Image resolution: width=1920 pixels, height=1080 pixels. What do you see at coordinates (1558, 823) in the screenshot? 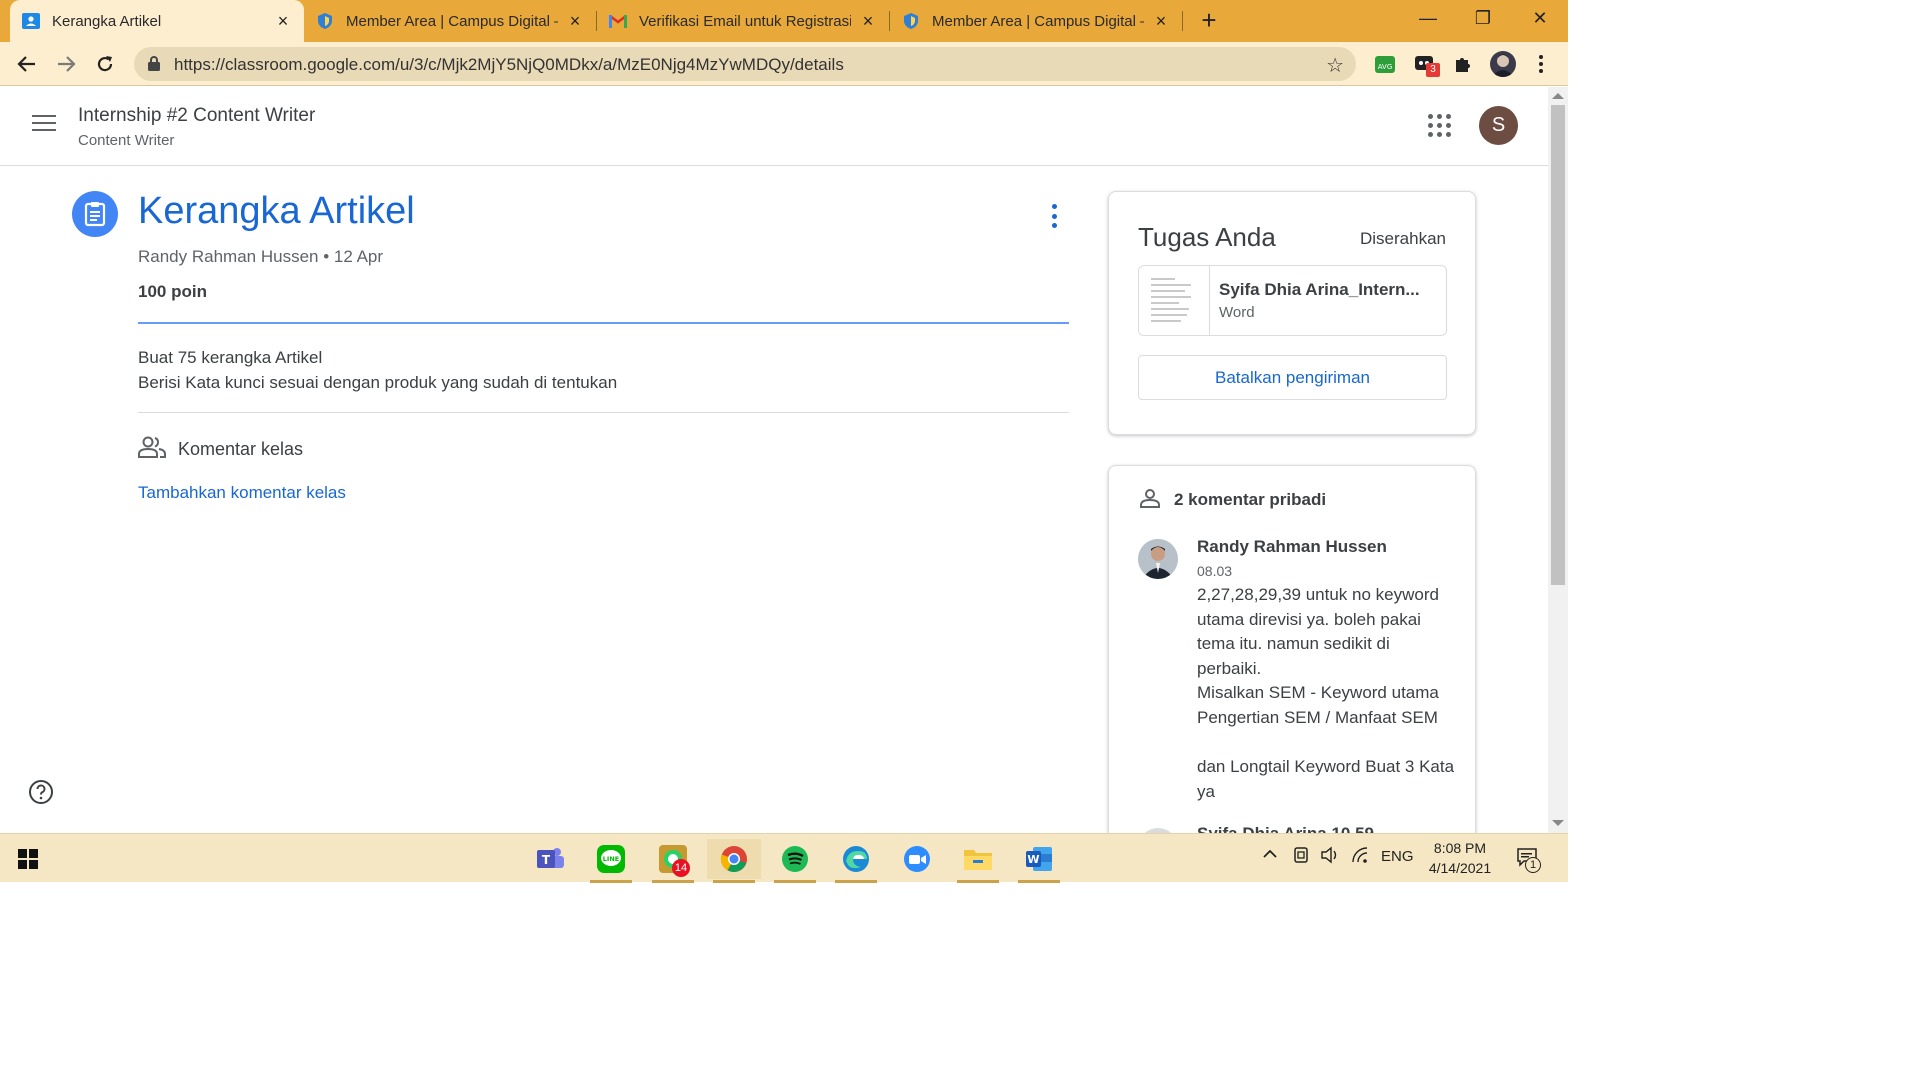
I see `scroll-down-icon` at bounding box center [1558, 823].